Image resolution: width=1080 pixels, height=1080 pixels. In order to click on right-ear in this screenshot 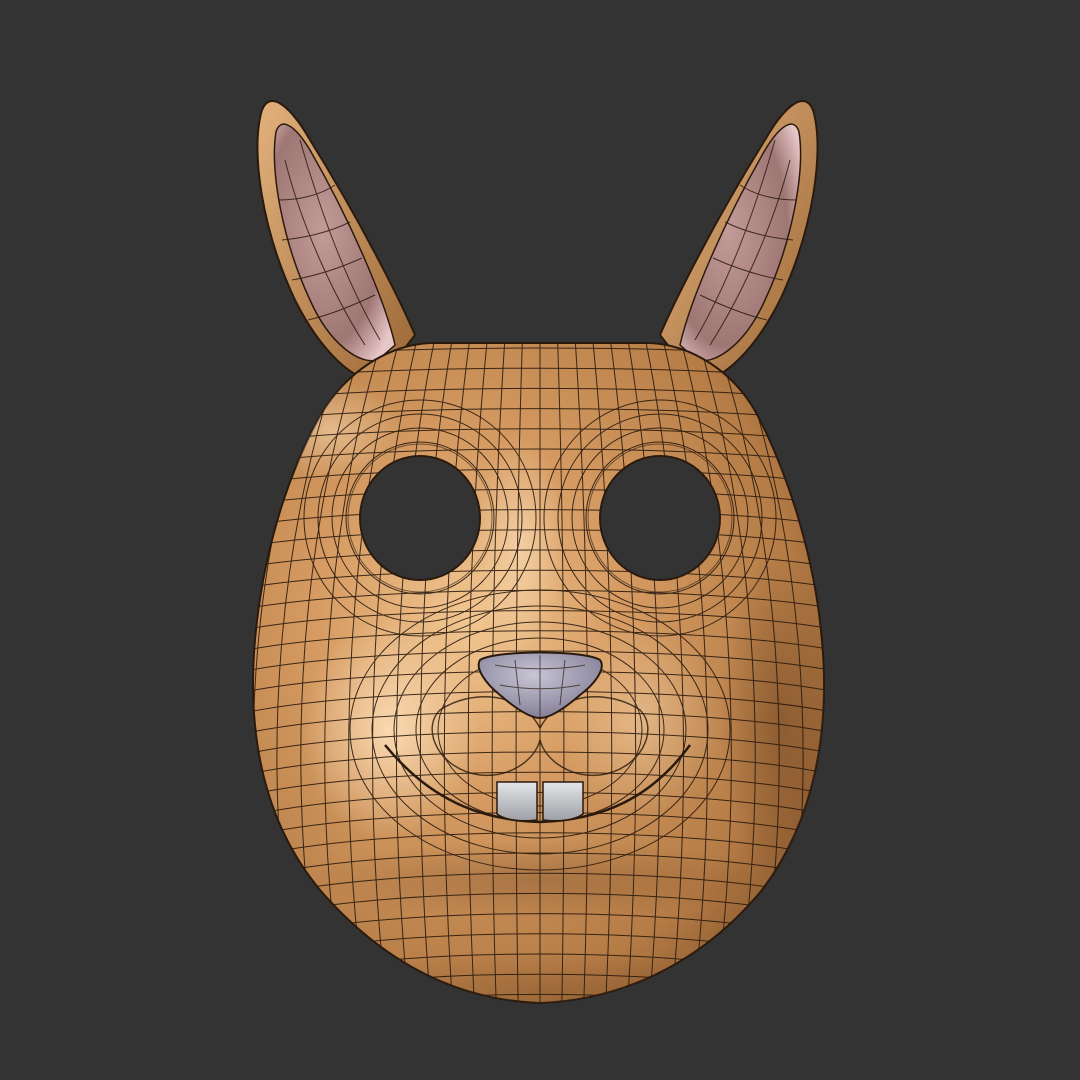, I will do `click(738, 241)`.